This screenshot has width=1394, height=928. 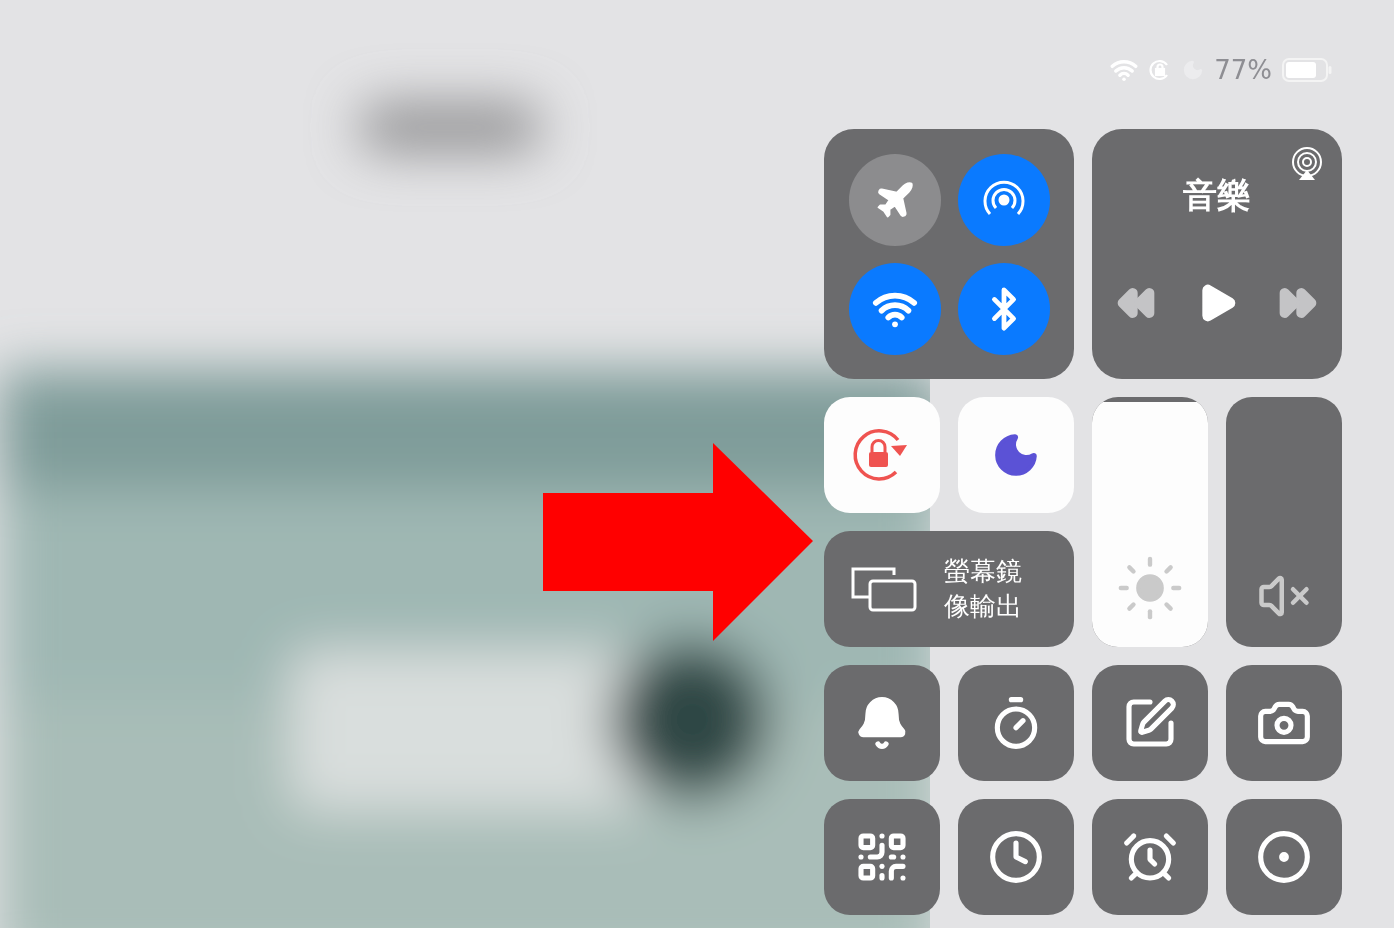 What do you see at coordinates (1150, 857) in the screenshot?
I see `alarm-shortcut` at bounding box center [1150, 857].